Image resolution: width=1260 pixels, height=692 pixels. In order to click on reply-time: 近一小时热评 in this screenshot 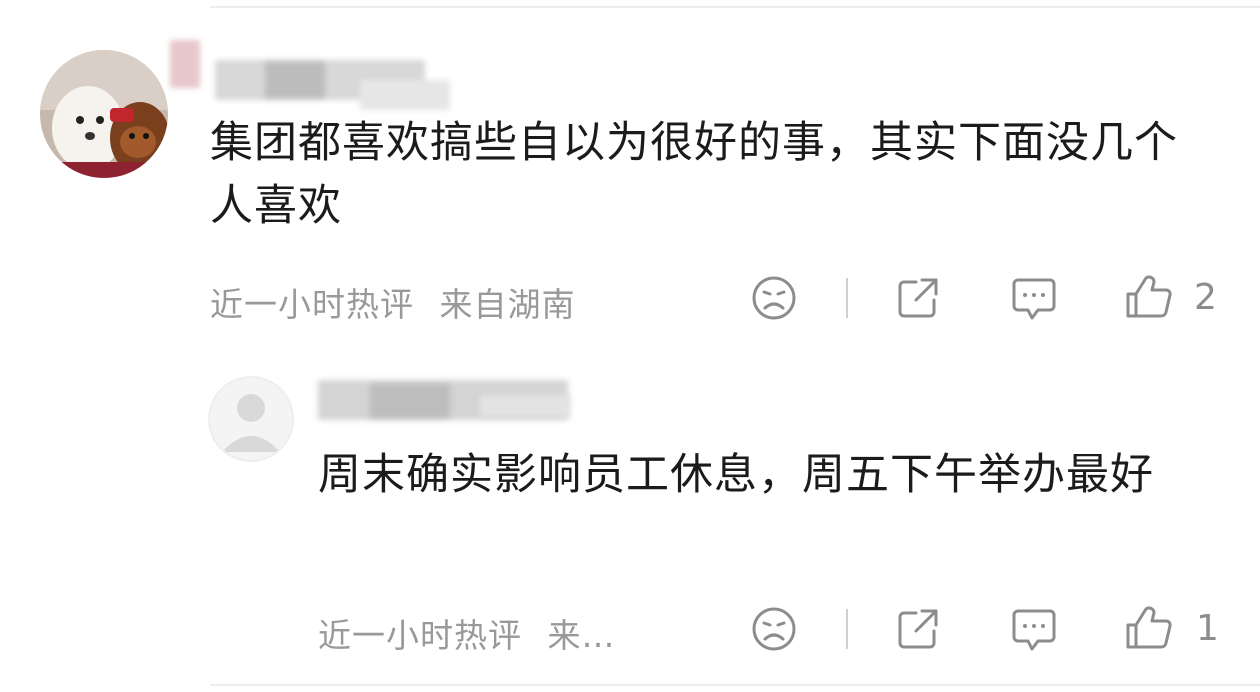, I will do `click(420, 635)`.